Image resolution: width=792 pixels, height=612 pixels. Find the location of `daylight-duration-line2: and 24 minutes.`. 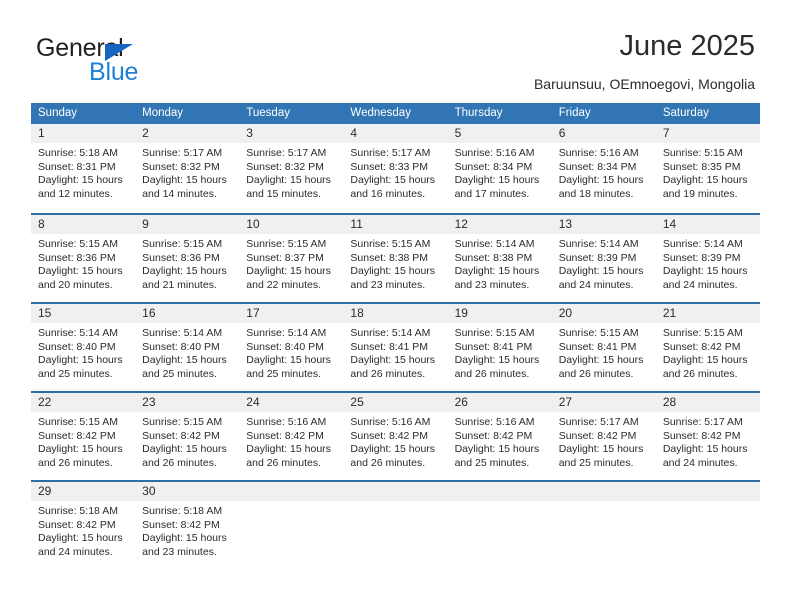

daylight-duration-line2: and 24 minutes. is located at coordinates (700, 462).